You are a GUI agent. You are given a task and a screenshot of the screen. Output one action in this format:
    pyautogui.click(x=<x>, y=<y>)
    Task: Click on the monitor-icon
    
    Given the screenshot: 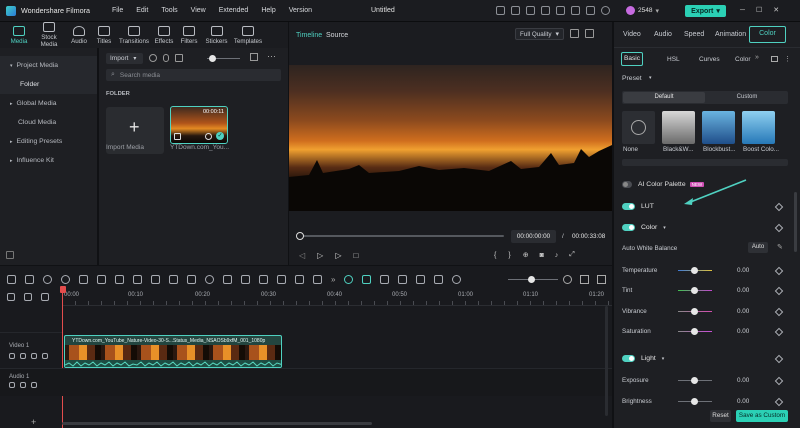 What is the action you would take?
    pyautogui.click(x=545, y=10)
    